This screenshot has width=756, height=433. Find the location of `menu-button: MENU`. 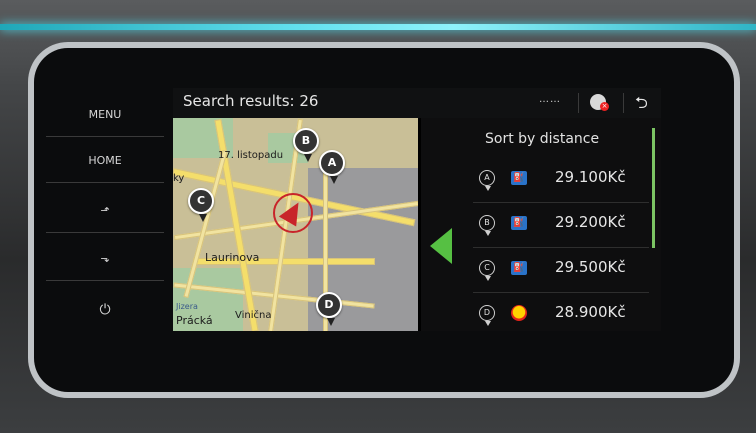

menu-button: MENU is located at coordinates (105, 114).